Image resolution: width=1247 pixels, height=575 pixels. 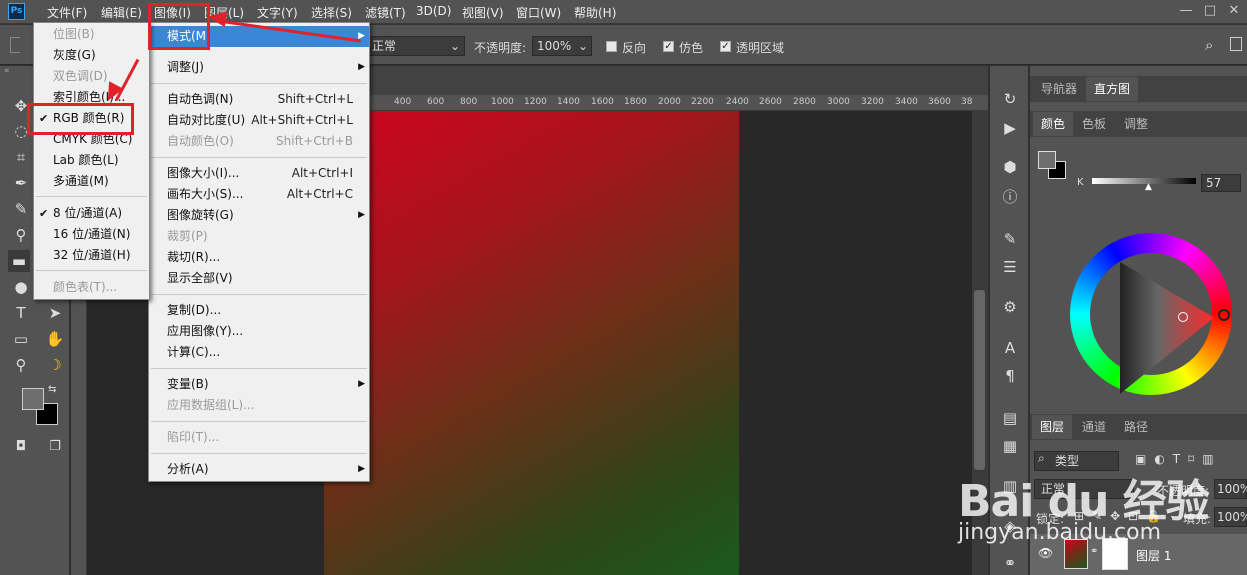 I want to click on menu-item-variables: 变量(B) ▶, so click(x=259, y=384).